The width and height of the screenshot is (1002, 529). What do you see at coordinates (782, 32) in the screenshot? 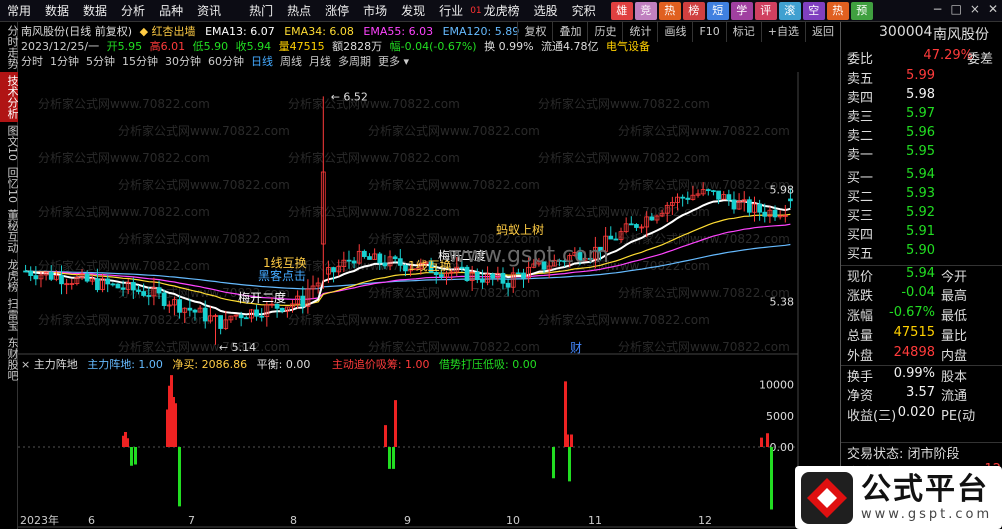
I see `toolbar-button-7: +自选` at bounding box center [782, 32].